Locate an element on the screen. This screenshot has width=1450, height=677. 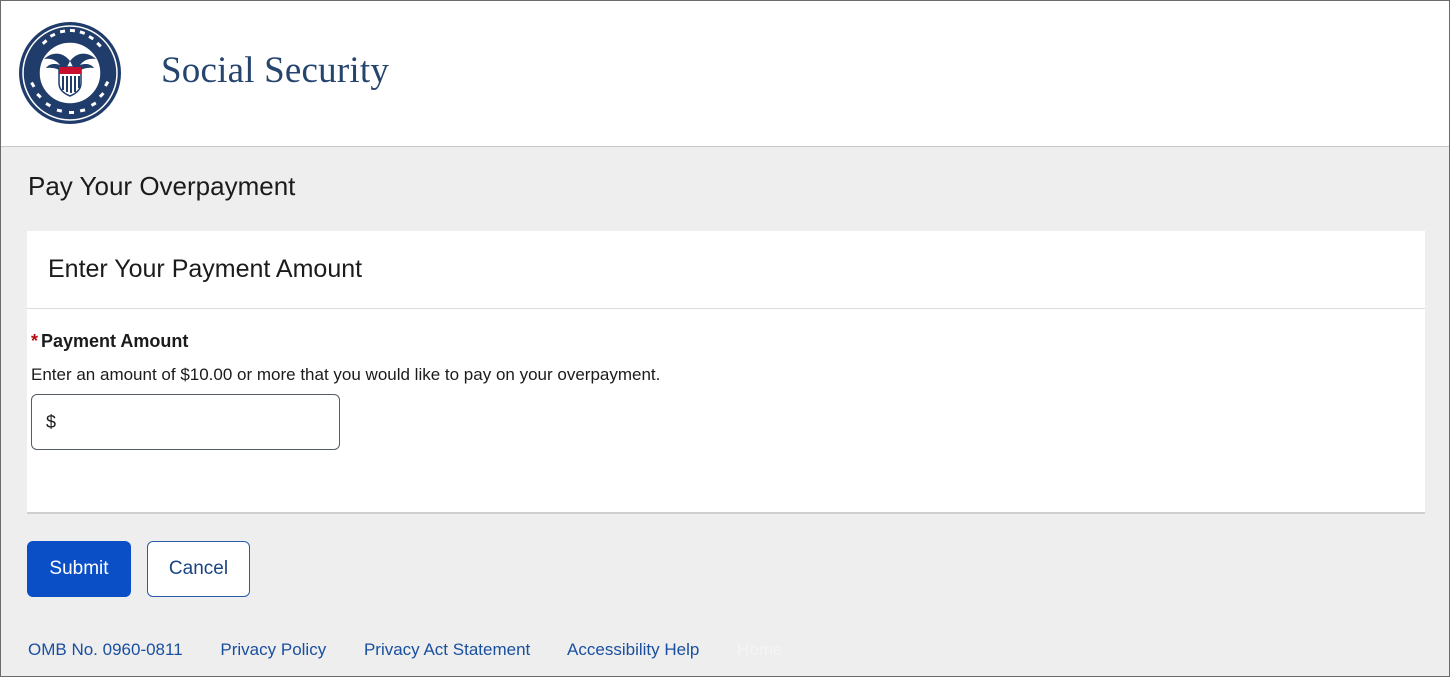
ssa-seal-logo is located at coordinates (70, 73).